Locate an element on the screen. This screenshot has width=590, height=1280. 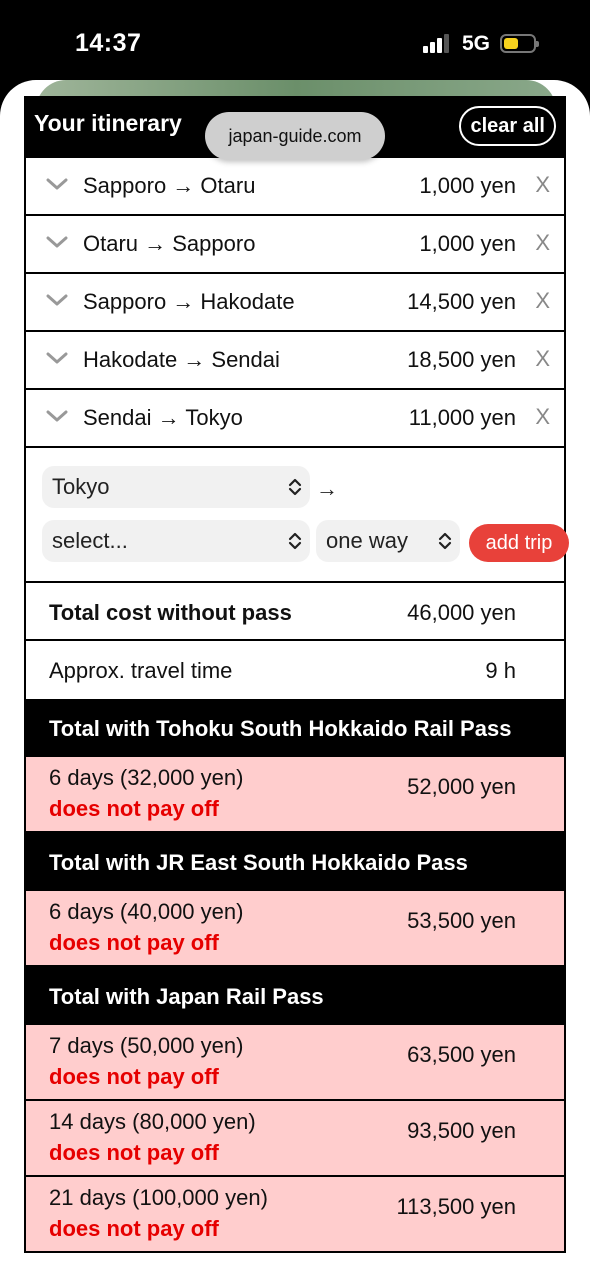
pass-heading-label: Total with Japan Rail Pass is located at coordinates (186, 996).